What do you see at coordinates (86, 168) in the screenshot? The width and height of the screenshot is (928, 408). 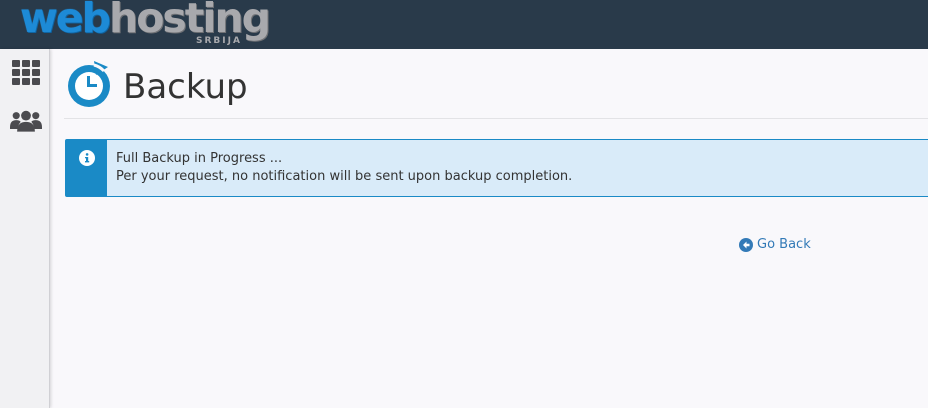 I see `alert-icon-column` at bounding box center [86, 168].